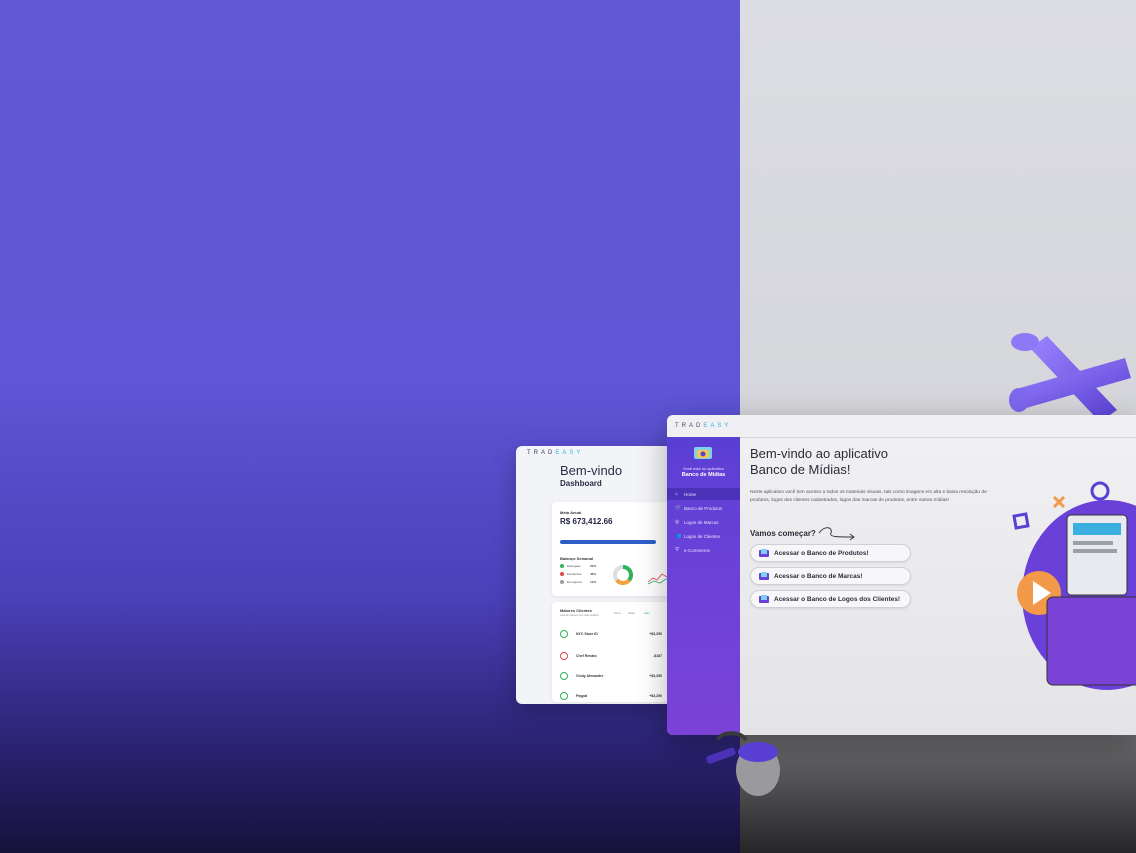 The height and width of the screenshot is (853, 1136). Describe the element at coordinates (614, 697) in the screenshot. I see `table-row: Paypal +$3,250` at that location.